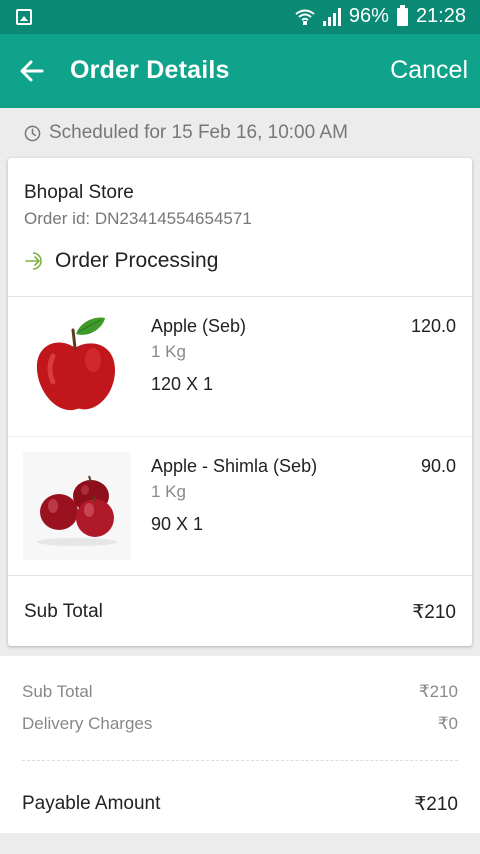  I want to click on schedule-text: Scheduled for 15 Feb 16, 10:00 AM, so click(198, 132).